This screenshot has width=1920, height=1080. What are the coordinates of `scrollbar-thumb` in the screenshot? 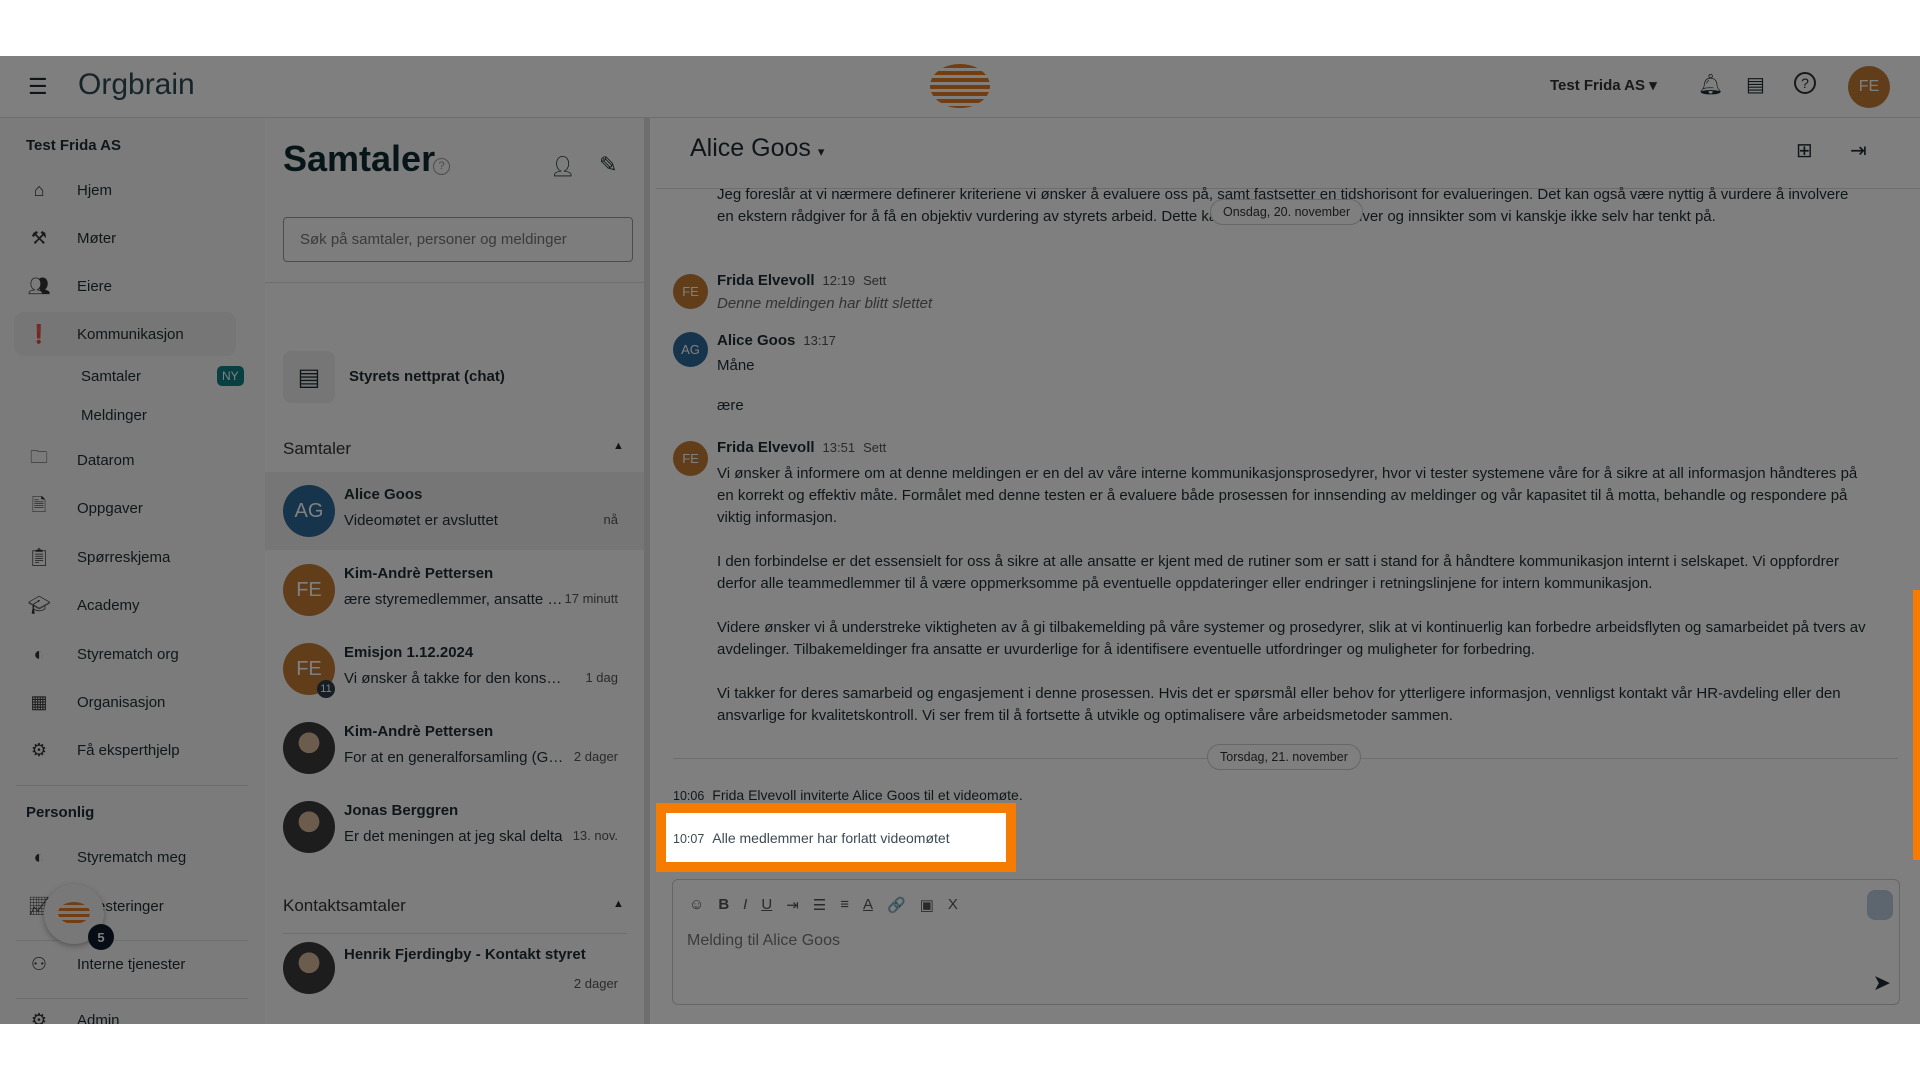 It's located at (1916, 725).